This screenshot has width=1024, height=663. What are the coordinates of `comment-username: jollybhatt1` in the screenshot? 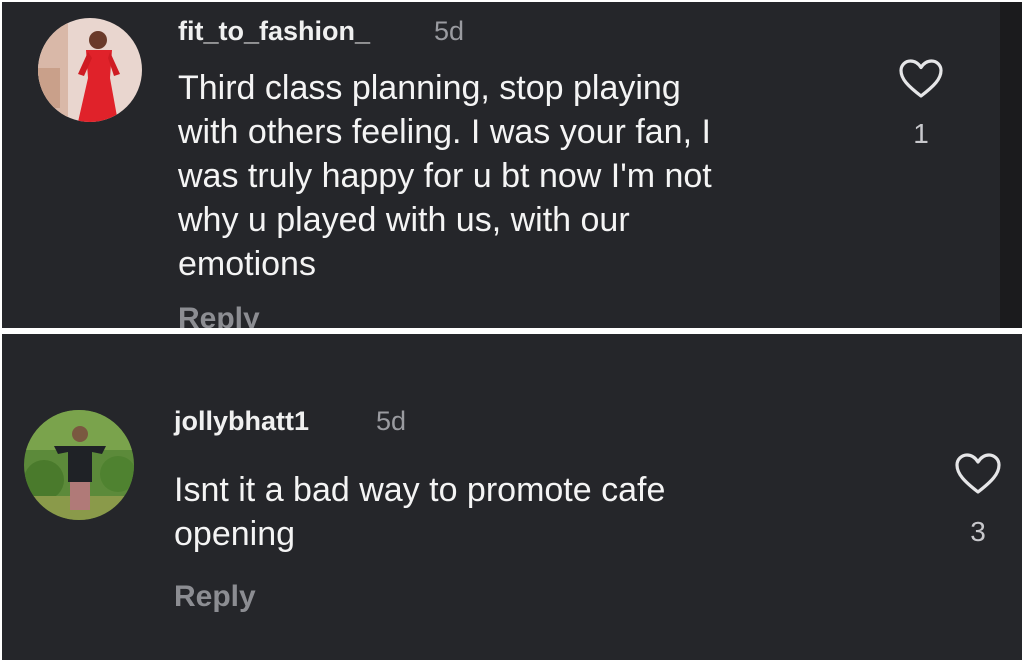 It's located at (241, 421).